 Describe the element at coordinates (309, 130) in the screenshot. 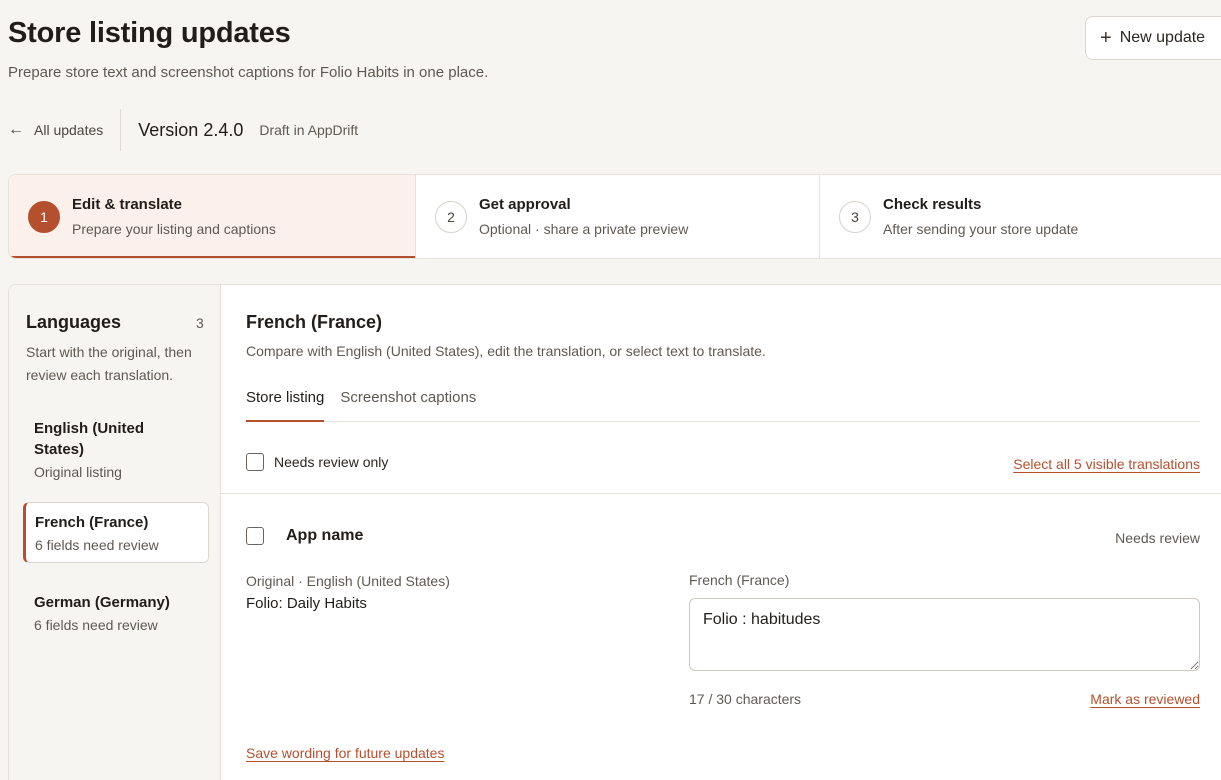

I see `draft-status: Draft in AppDrift` at that location.